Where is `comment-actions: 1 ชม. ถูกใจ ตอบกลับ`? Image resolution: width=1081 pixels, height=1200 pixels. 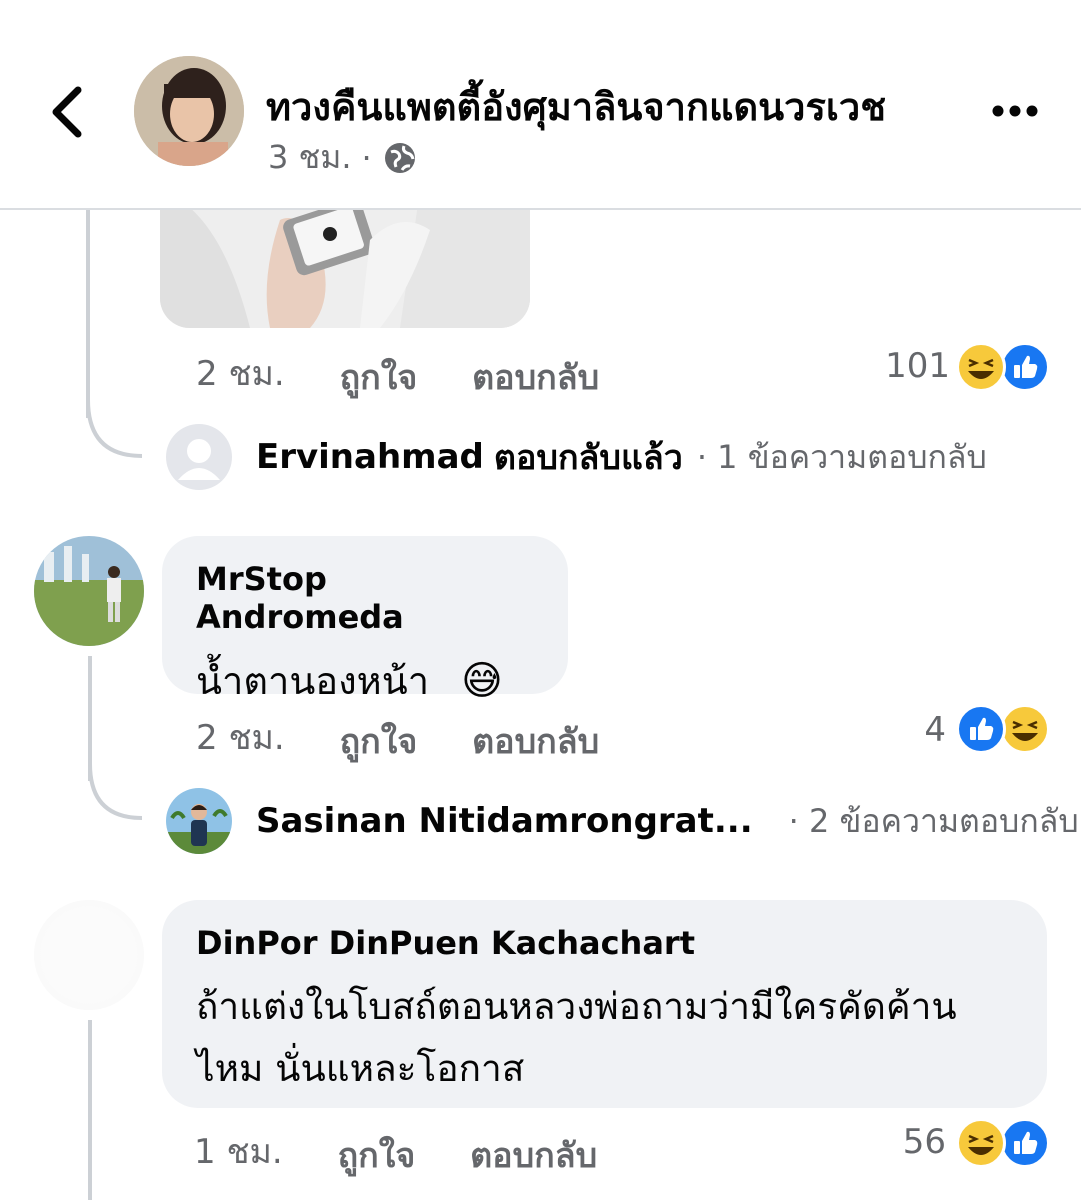
comment-actions: 1 ชม. ถูกใจ ตอบกลับ is located at coordinates (395, 1151).